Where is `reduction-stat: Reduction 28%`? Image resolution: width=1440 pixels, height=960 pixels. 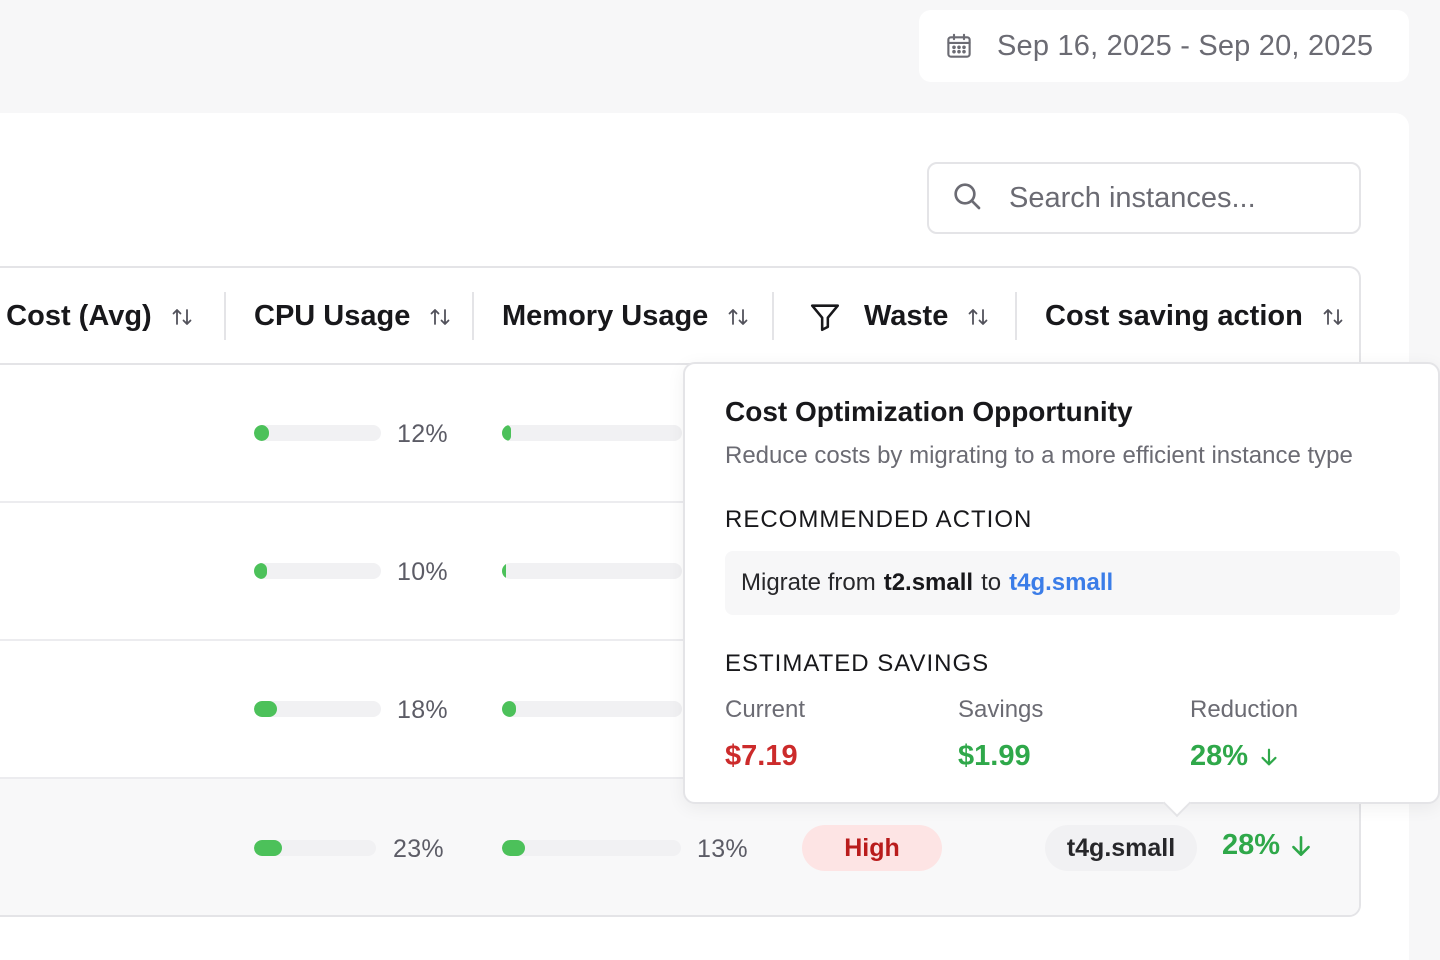 reduction-stat: Reduction 28% is located at coordinates (1244, 734).